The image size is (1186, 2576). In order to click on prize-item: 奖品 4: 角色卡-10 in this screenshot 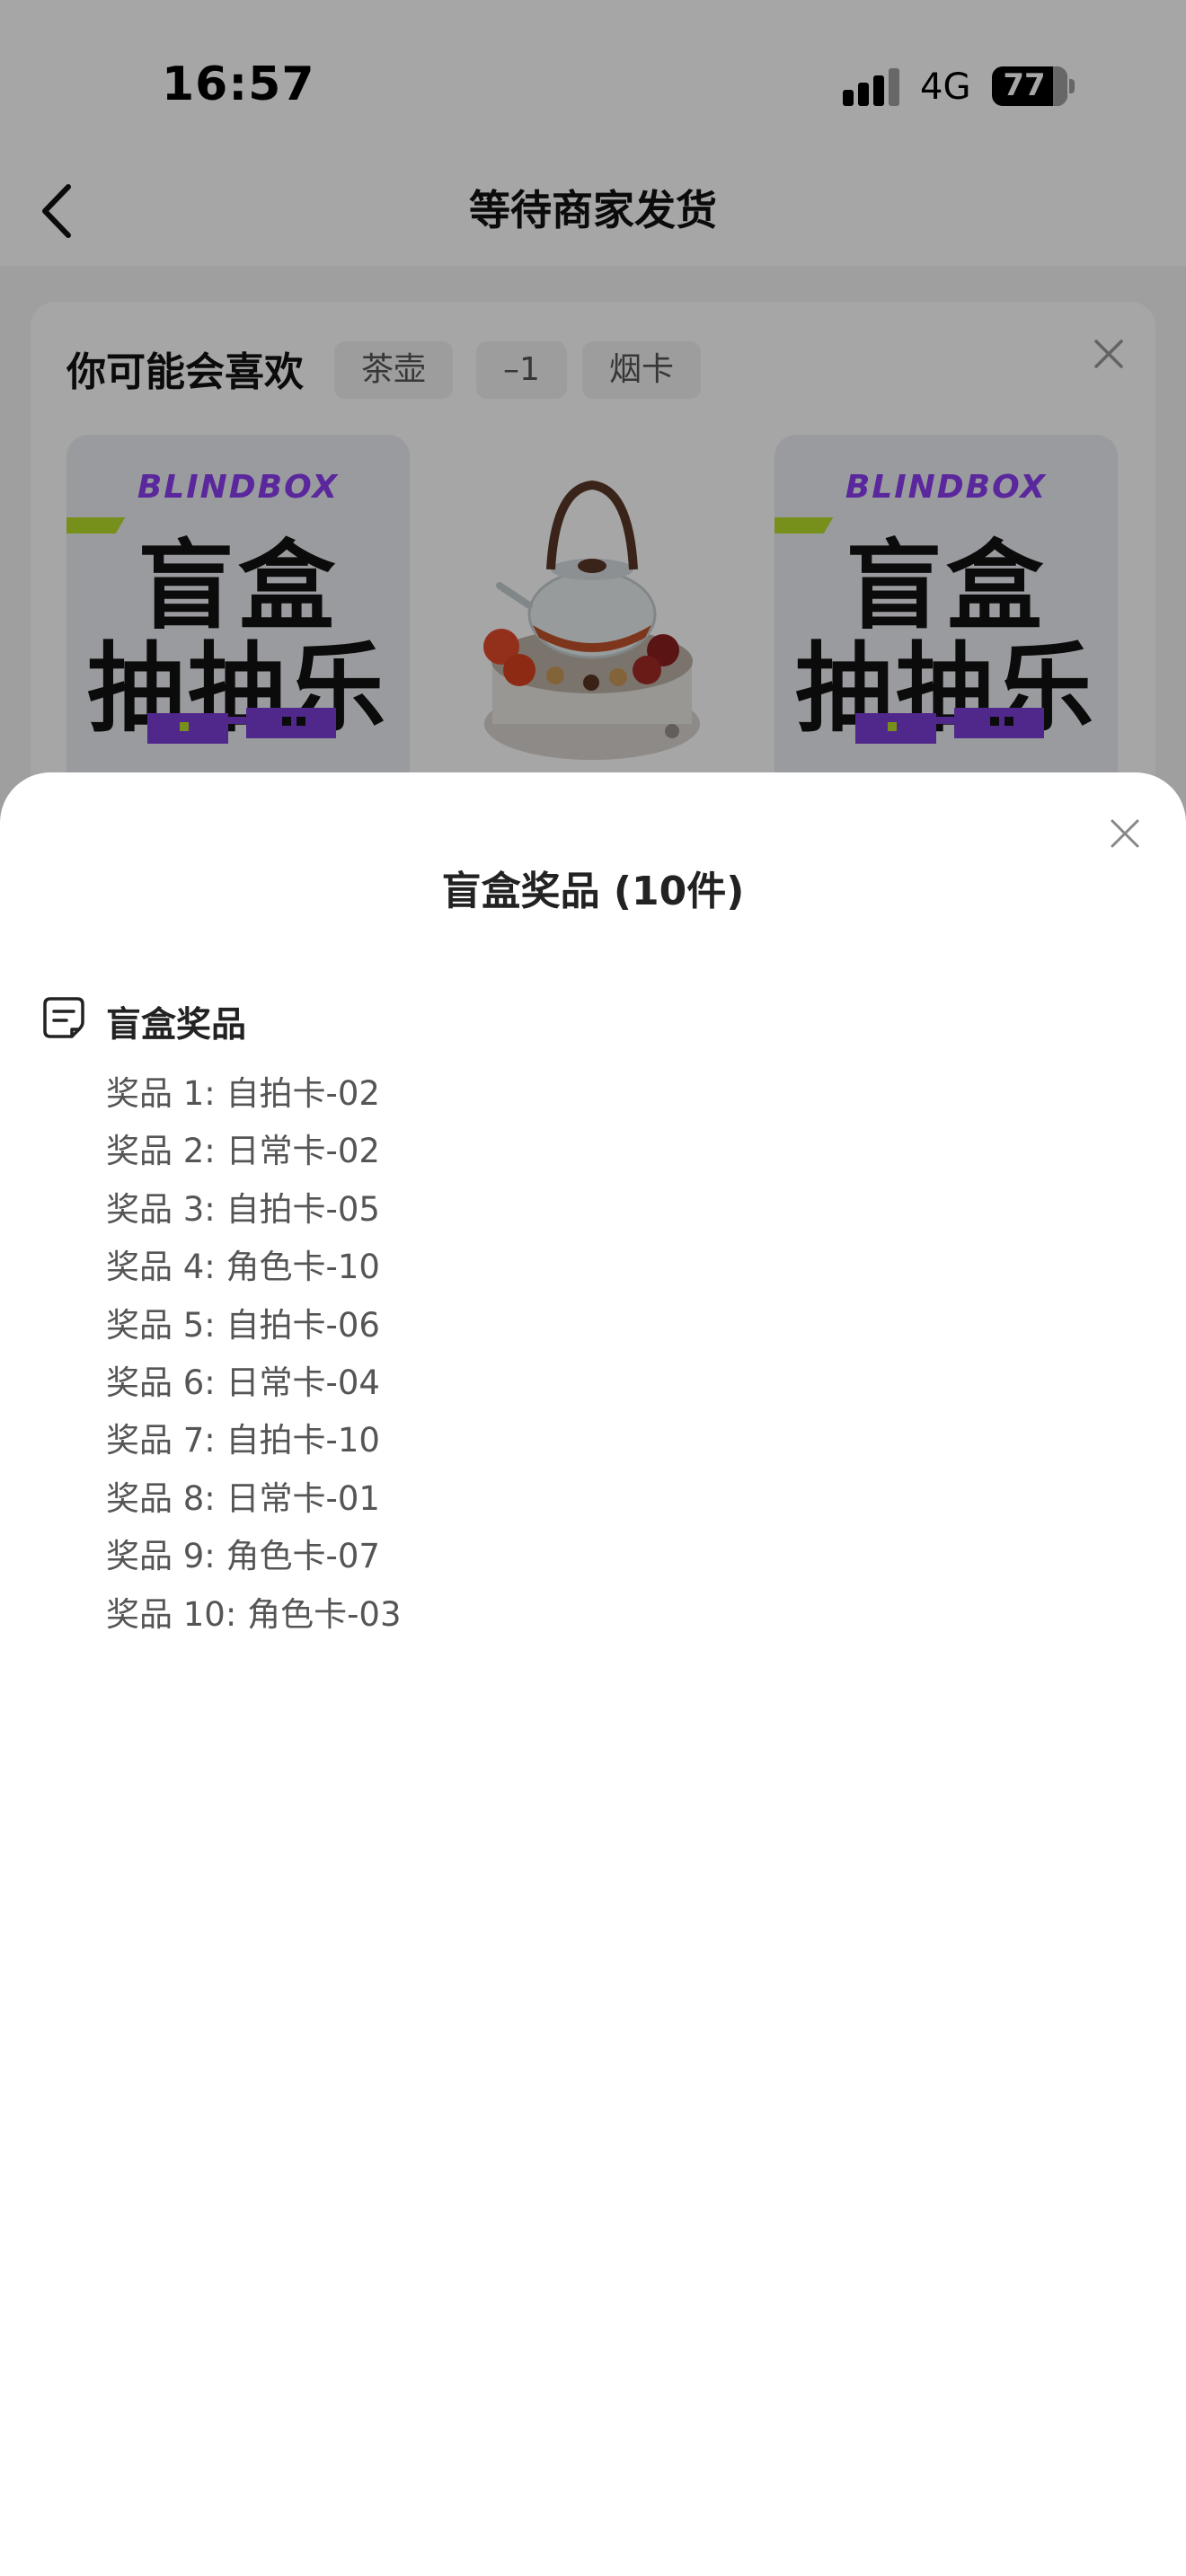, I will do `click(243, 1267)`.